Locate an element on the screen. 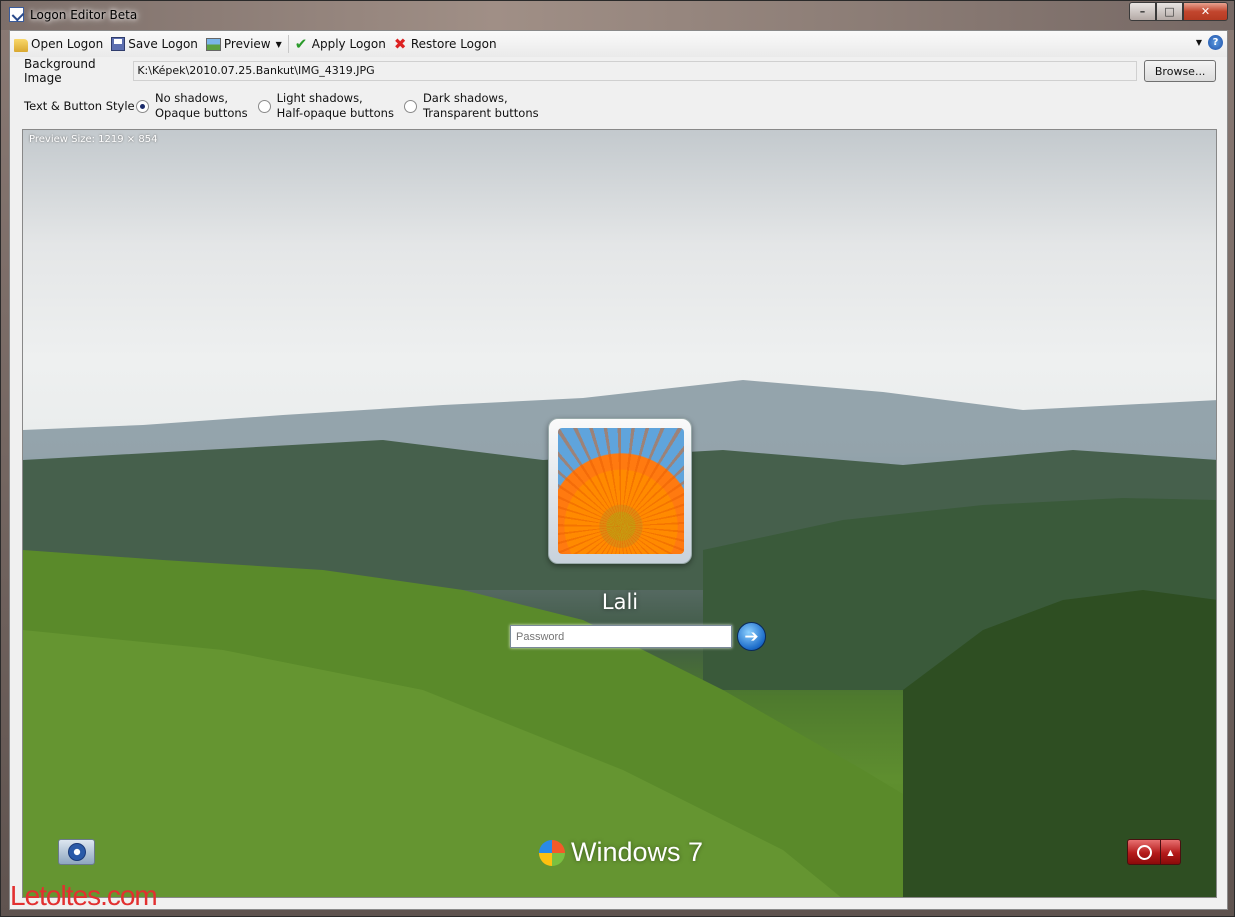 This screenshot has height=917, width=1235. radio-label: No shadows, Opaque buttons is located at coordinates (201, 106).